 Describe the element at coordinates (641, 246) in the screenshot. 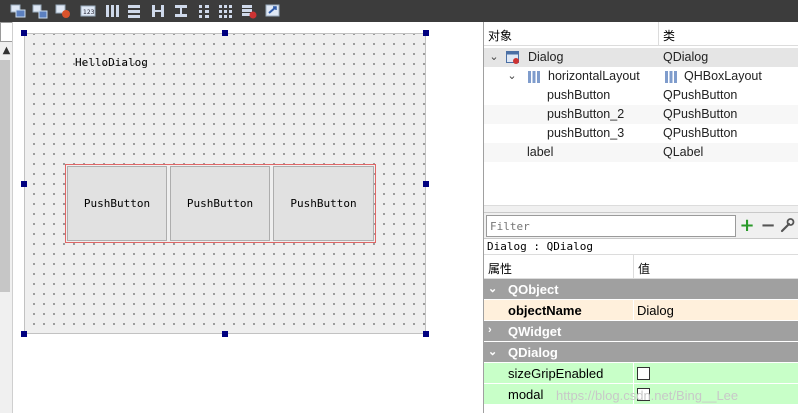

I see `selected-object-class-line: Dialog : QDialog` at that location.